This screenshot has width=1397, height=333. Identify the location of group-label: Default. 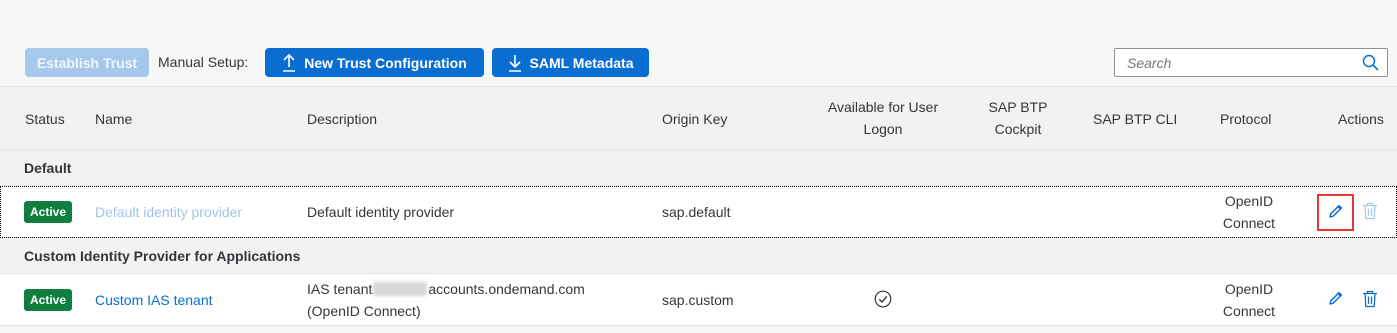
(48, 168).